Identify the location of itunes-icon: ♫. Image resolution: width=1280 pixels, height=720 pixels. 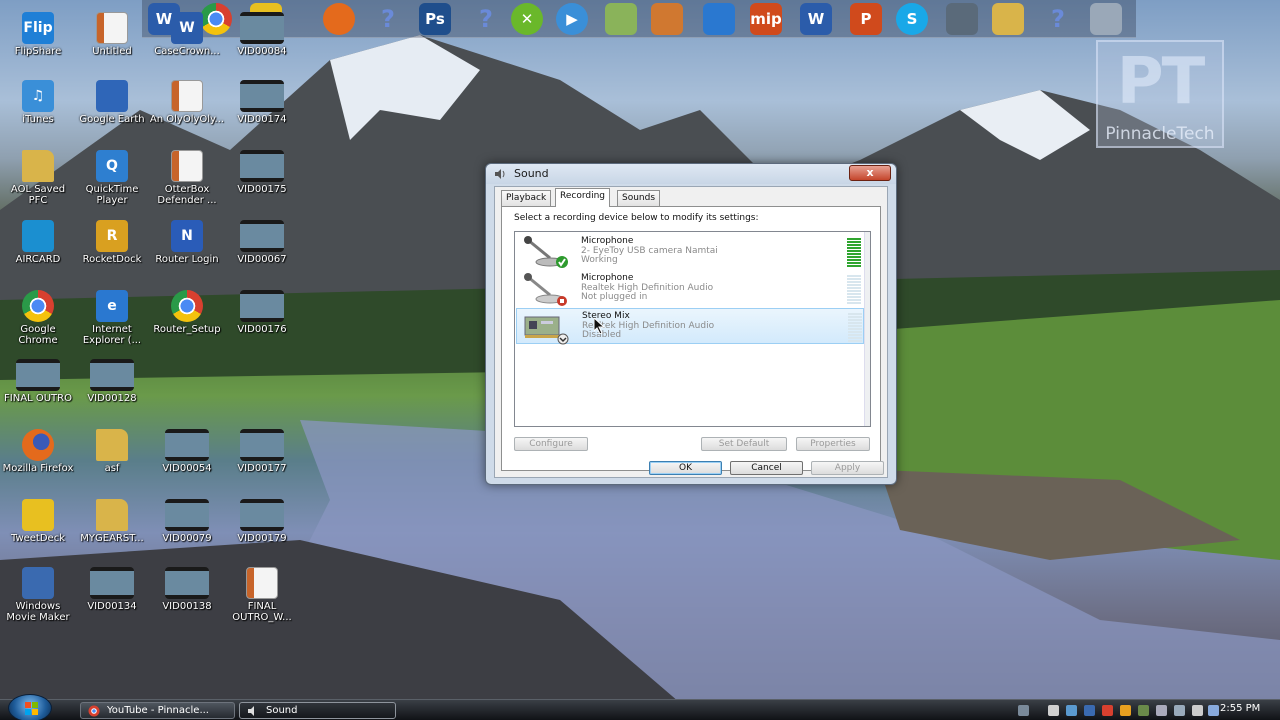
(38, 96).